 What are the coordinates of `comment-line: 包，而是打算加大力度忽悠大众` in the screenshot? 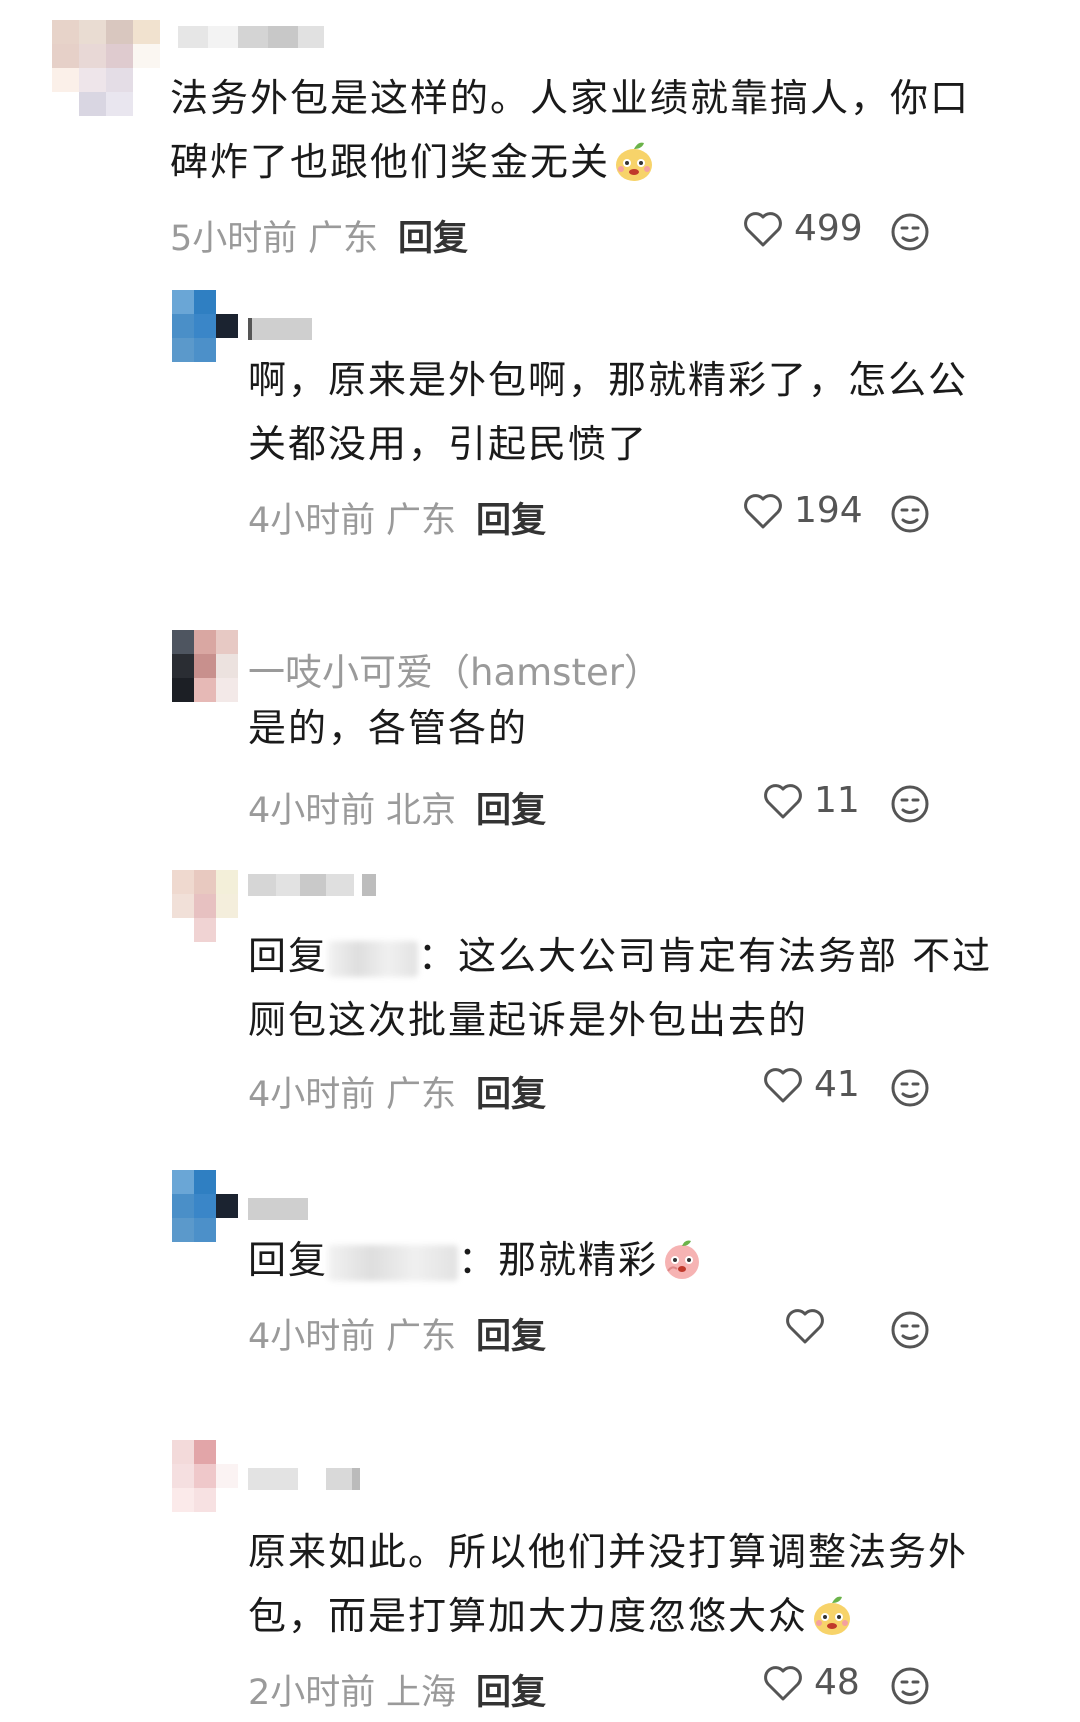 It's located at (608, 1616).